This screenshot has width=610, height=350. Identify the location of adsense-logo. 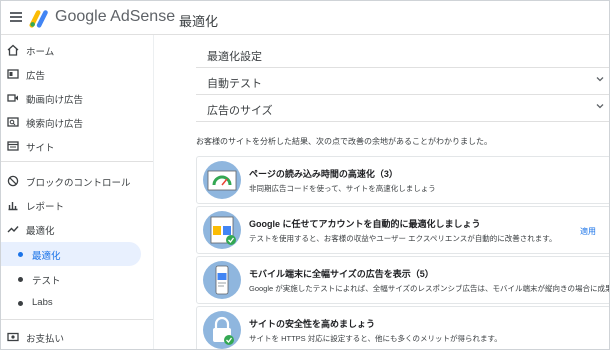
(38, 19).